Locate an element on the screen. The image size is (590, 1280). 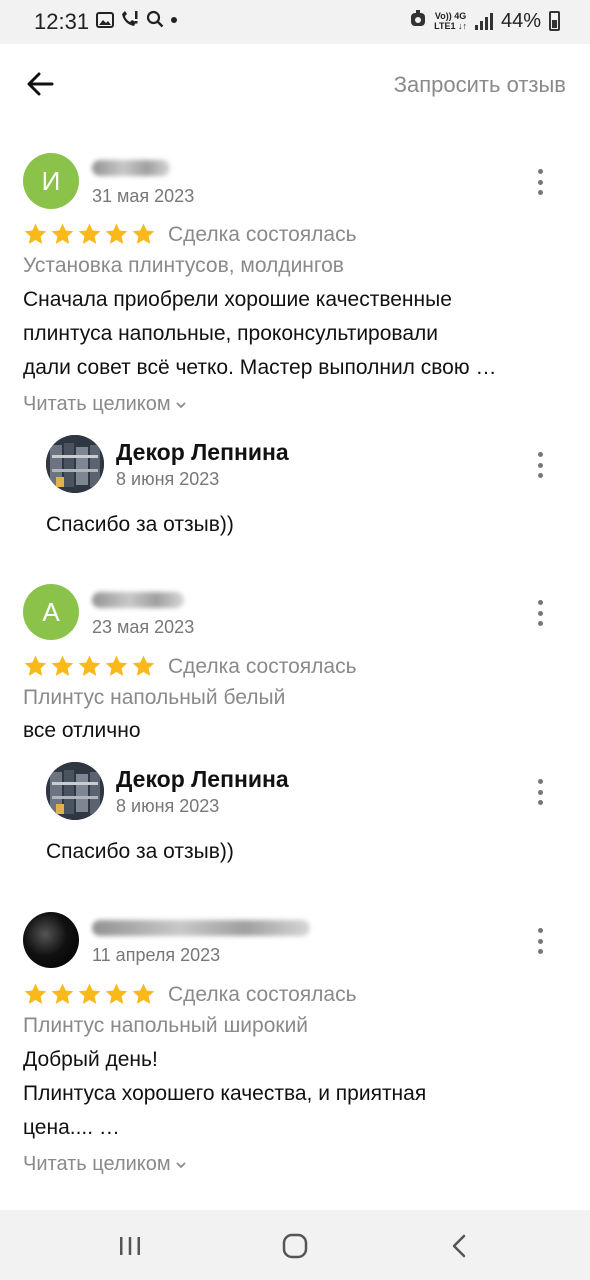
system-nav-bar is located at coordinates (295, 1245).